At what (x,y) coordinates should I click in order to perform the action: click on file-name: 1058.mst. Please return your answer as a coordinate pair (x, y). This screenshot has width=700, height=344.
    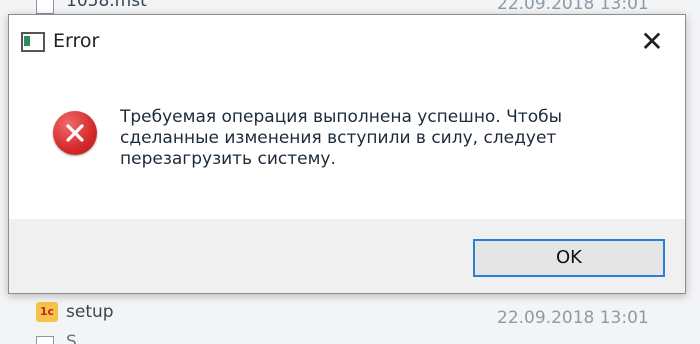
    Looking at the image, I should click on (106, 5).